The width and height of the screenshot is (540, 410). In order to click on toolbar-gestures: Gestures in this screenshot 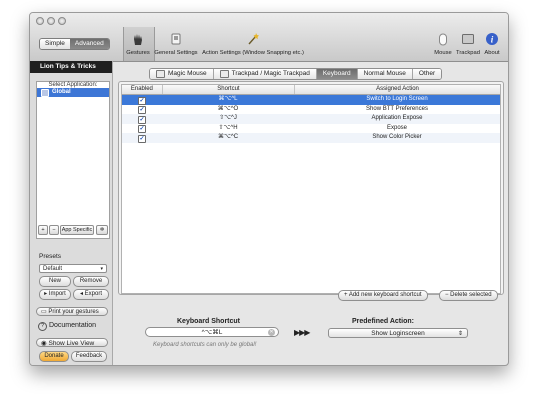, I will do `click(138, 44)`.